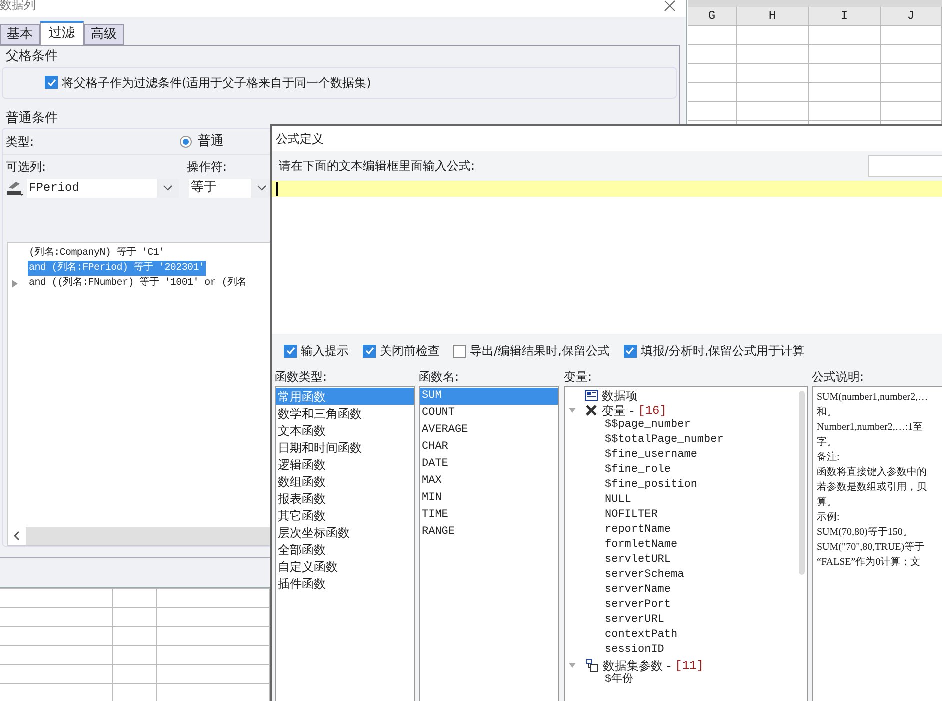 The height and width of the screenshot is (701, 942). What do you see at coordinates (620, 395) in the screenshot?
I see `tree-item: 数据项` at bounding box center [620, 395].